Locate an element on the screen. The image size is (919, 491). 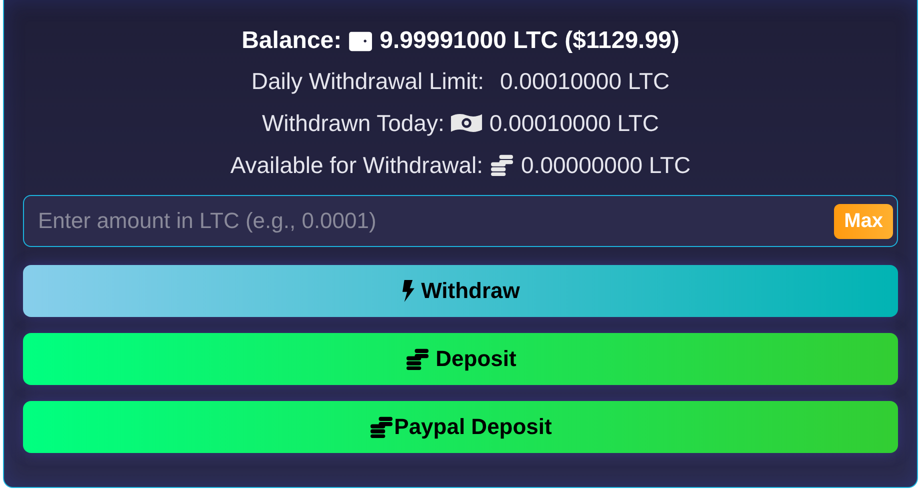
stat-value: 0.00000000 LTC is located at coordinates (606, 165).